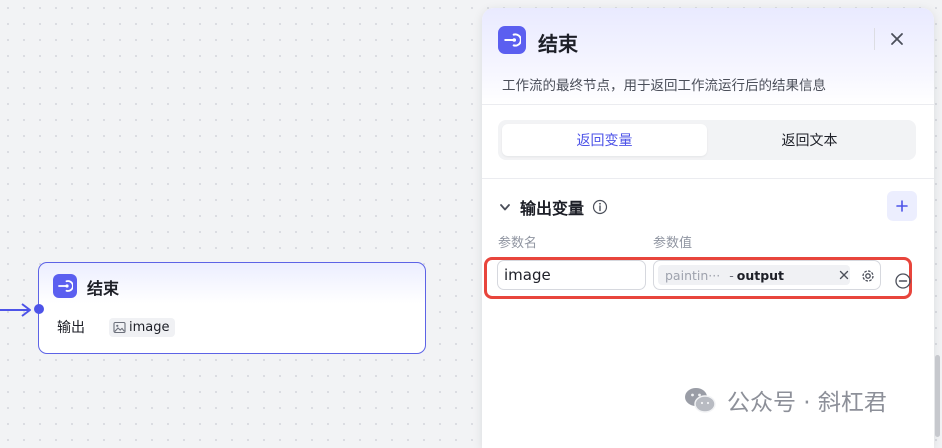 The width and height of the screenshot is (942, 448). I want to click on section-title: 输出变量, so click(552, 208).